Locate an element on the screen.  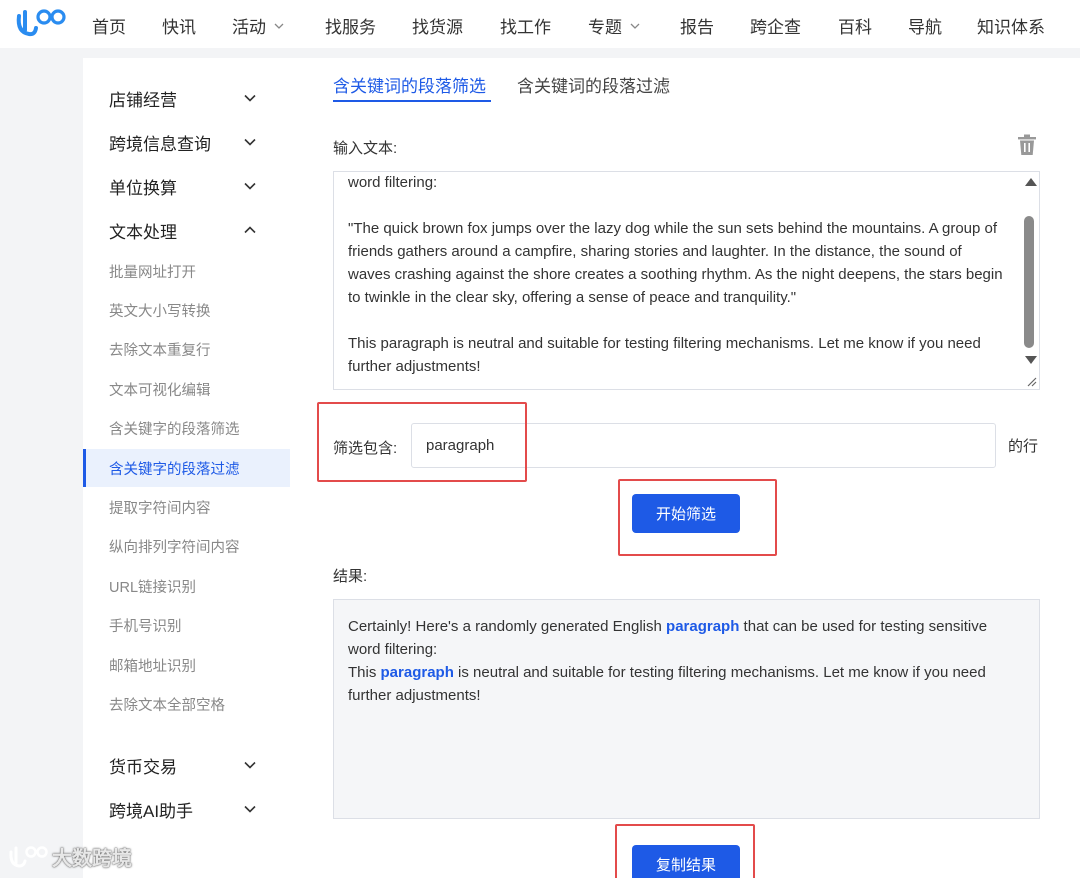
nav-item-label: 找服务 is located at coordinates (350, 27).